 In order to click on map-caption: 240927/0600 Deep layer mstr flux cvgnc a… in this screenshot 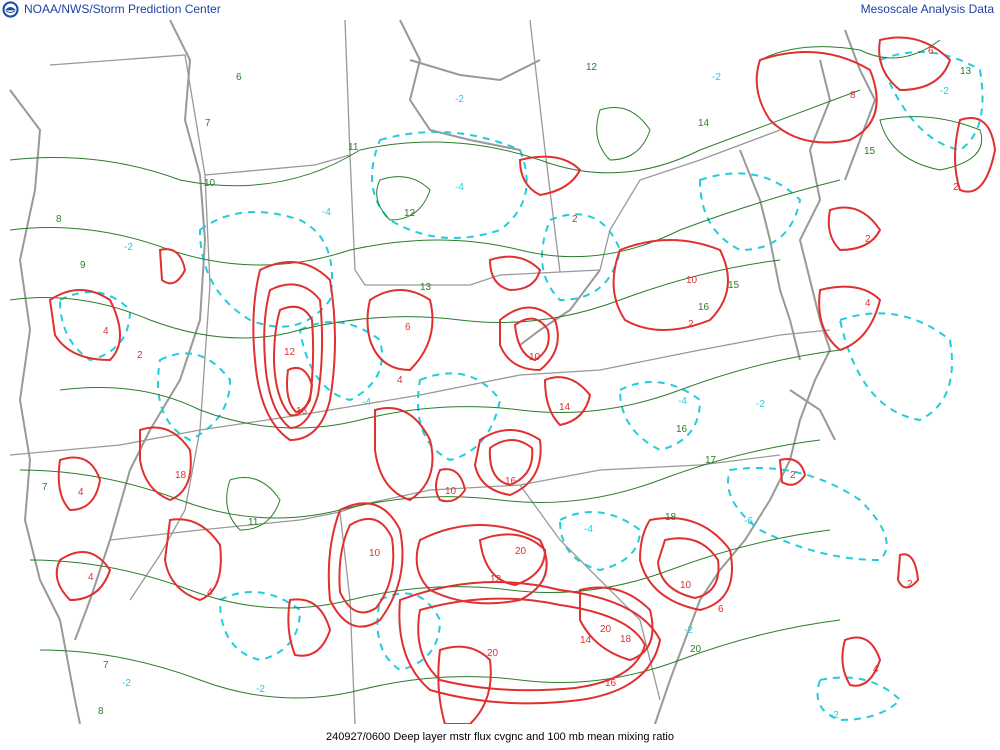, I will do `click(500, 737)`.